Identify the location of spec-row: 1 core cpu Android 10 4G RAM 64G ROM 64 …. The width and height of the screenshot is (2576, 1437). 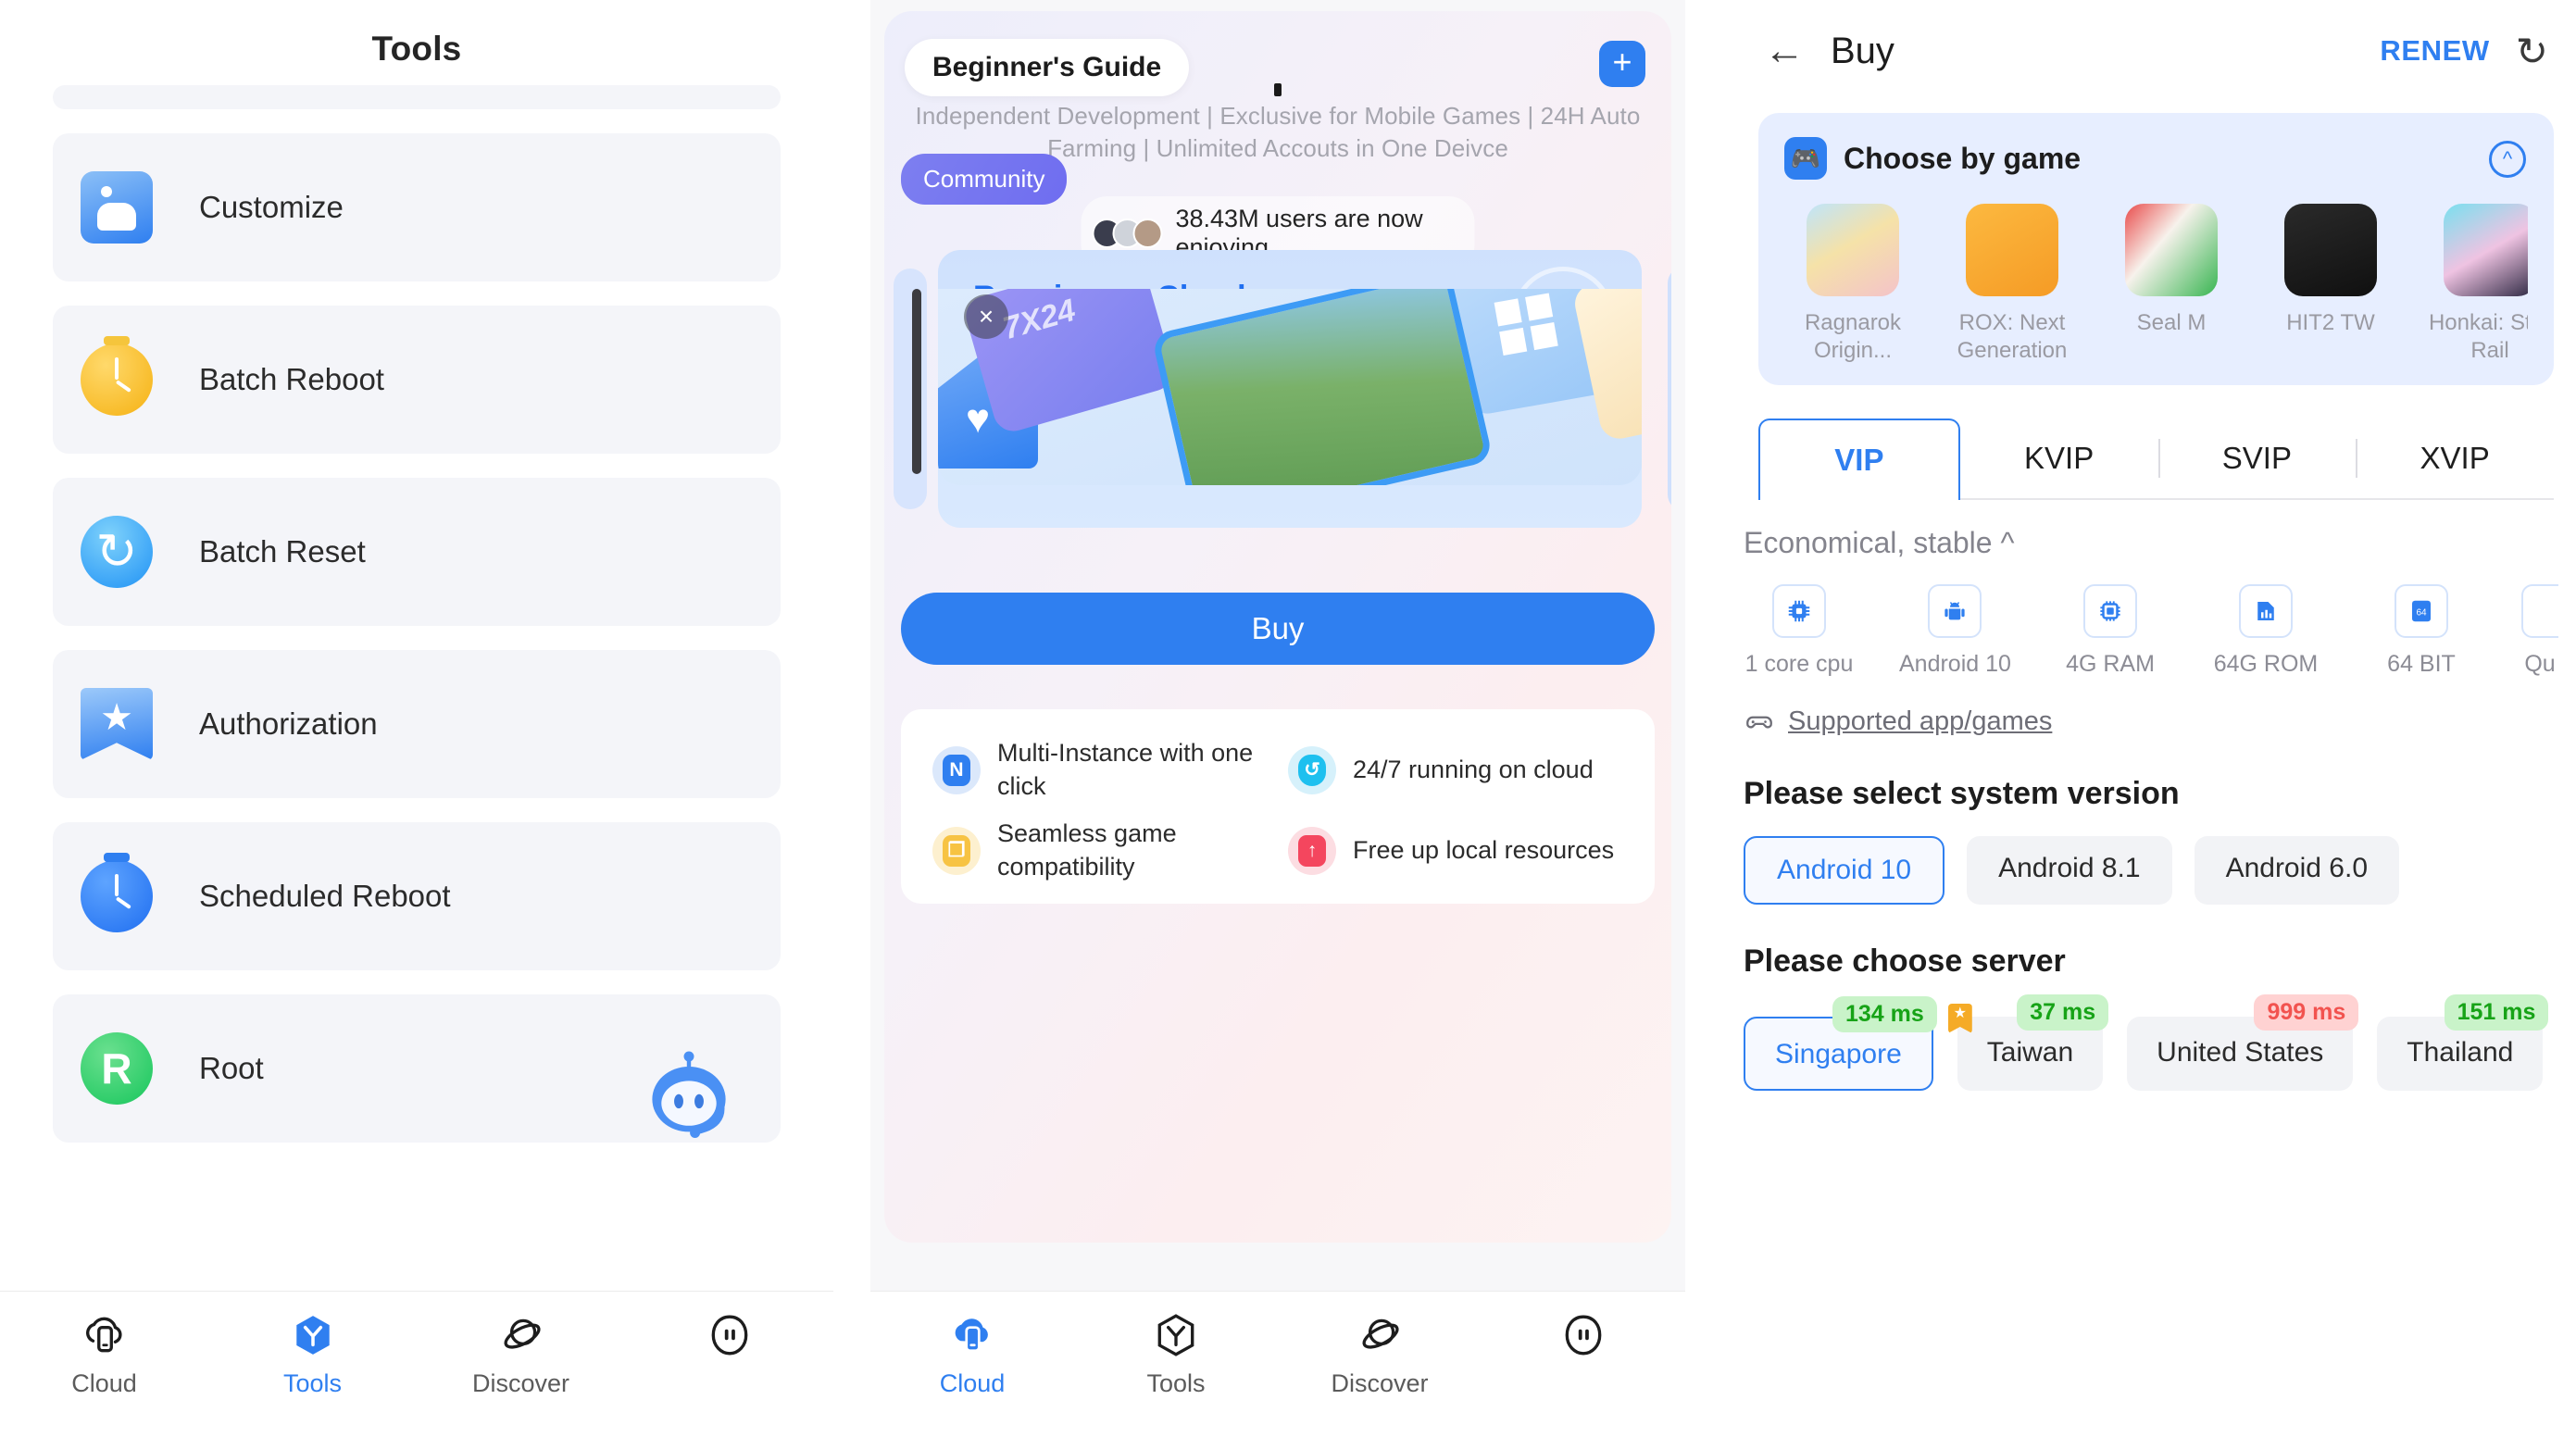
(2156, 631).